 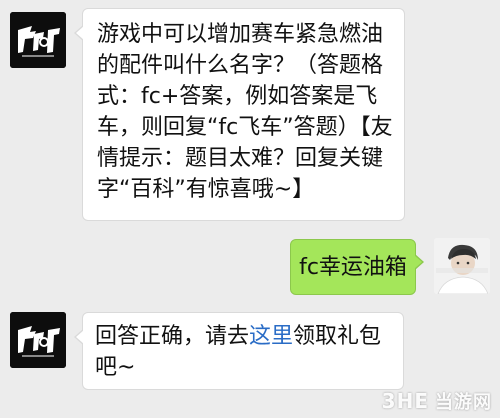 I want to click on message-text: fc幸运油箱, so click(x=353, y=267).